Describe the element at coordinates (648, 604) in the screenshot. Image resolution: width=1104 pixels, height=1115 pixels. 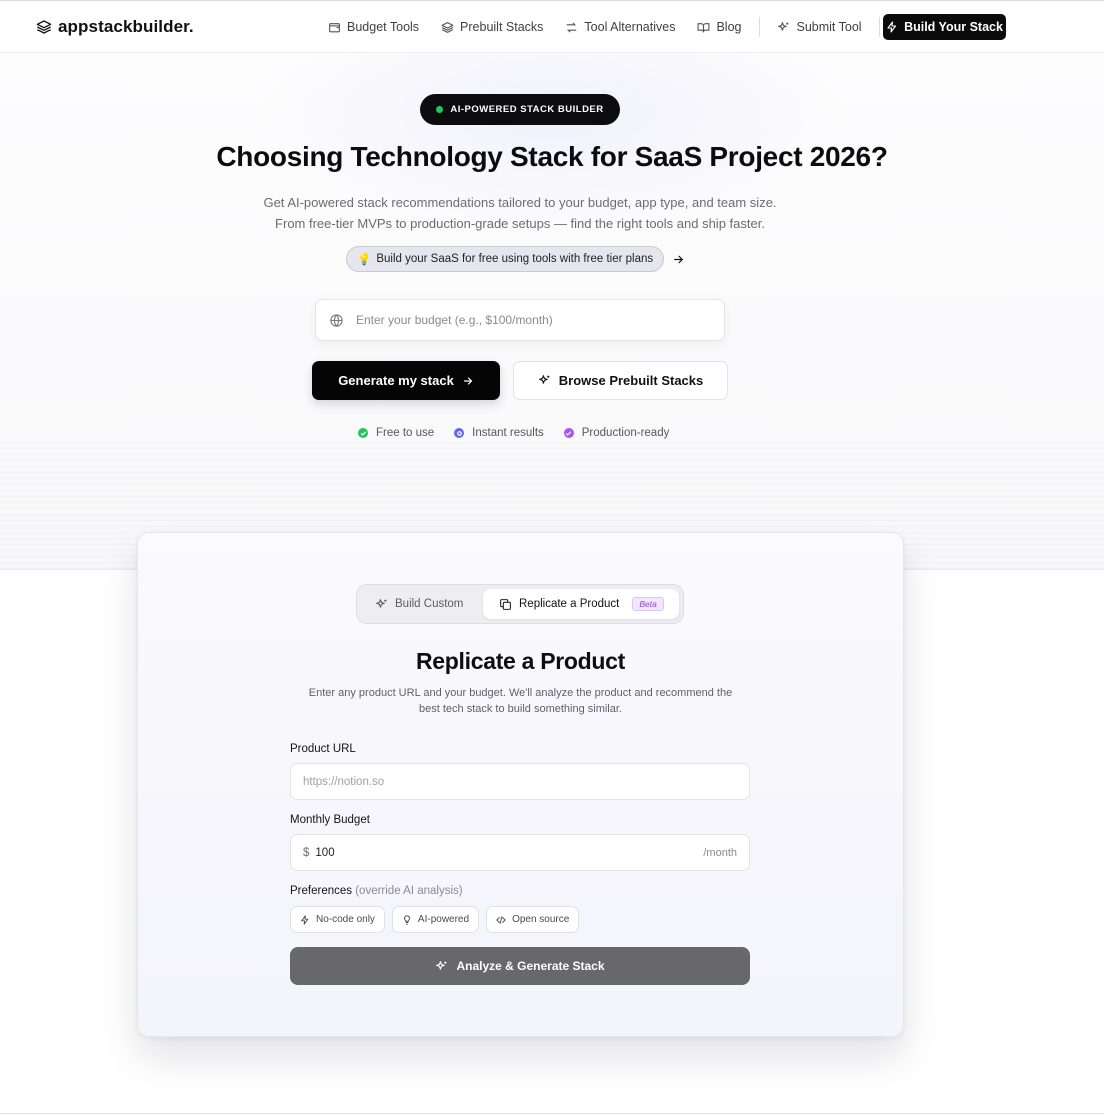
I see `beta-badge: Beta` at that location.